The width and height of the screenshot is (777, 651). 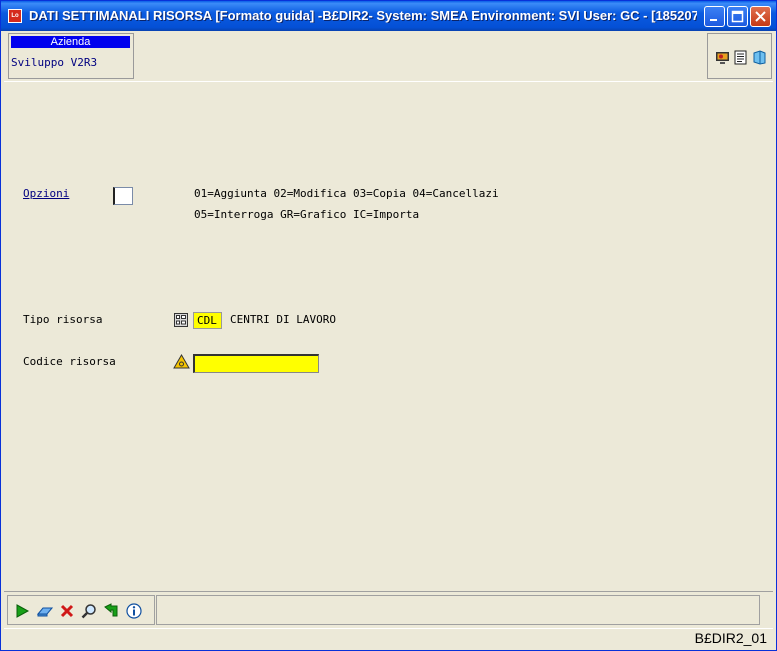 What do you see at coordinates (46, 193) in the screenshot?
I see `opzioni-link: Opzioni` at bounding box center [46, 193].